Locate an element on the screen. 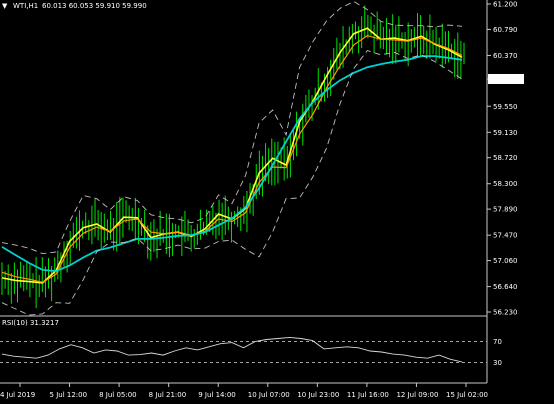 Image resolution: width=554 pixels, height=404 pixels. time-tick-label: 11 Jul 16:00 is located at coordinates (368, 395).